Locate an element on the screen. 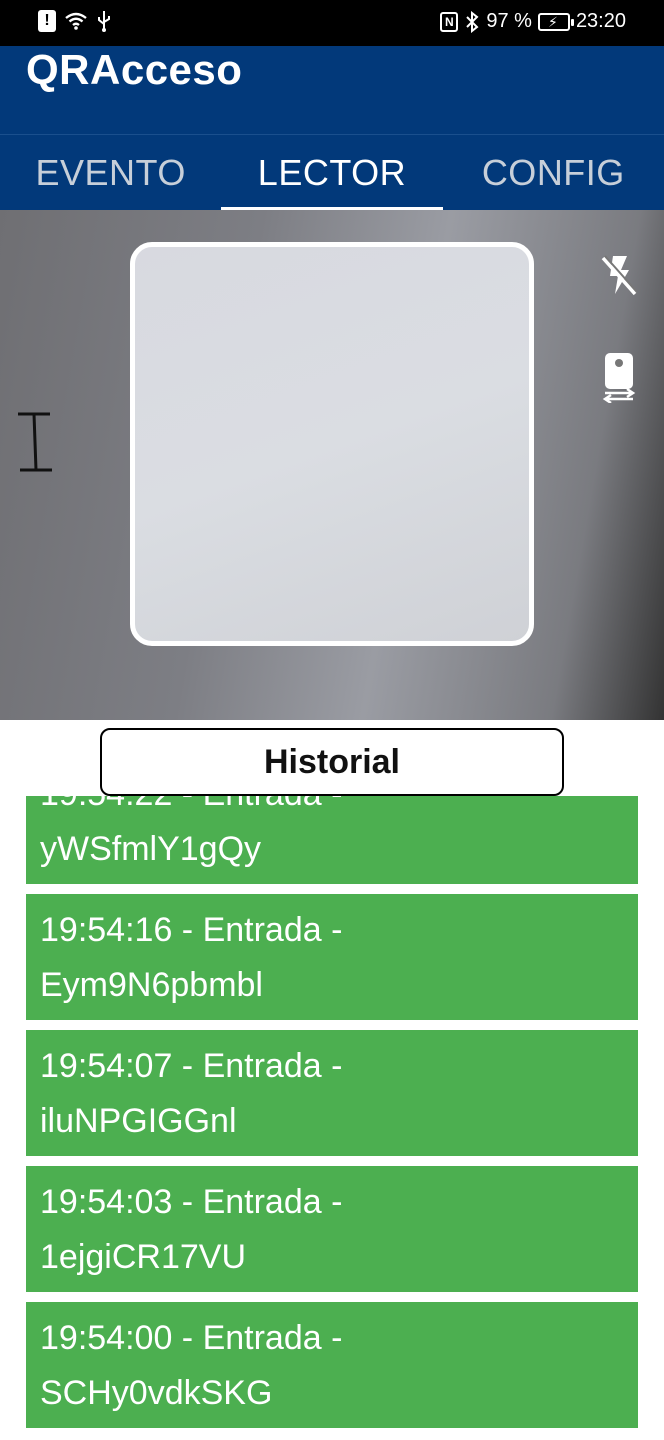 This screenshot has width=664, height=1440. historial-item: 19:54:22 - Entrada - yWSfmlY1gQy is located at coordinates (332, 840).